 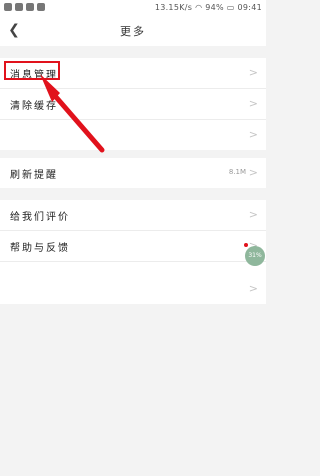 I want to click on floating-ball-button: 31%, so click(x=255, y=256).